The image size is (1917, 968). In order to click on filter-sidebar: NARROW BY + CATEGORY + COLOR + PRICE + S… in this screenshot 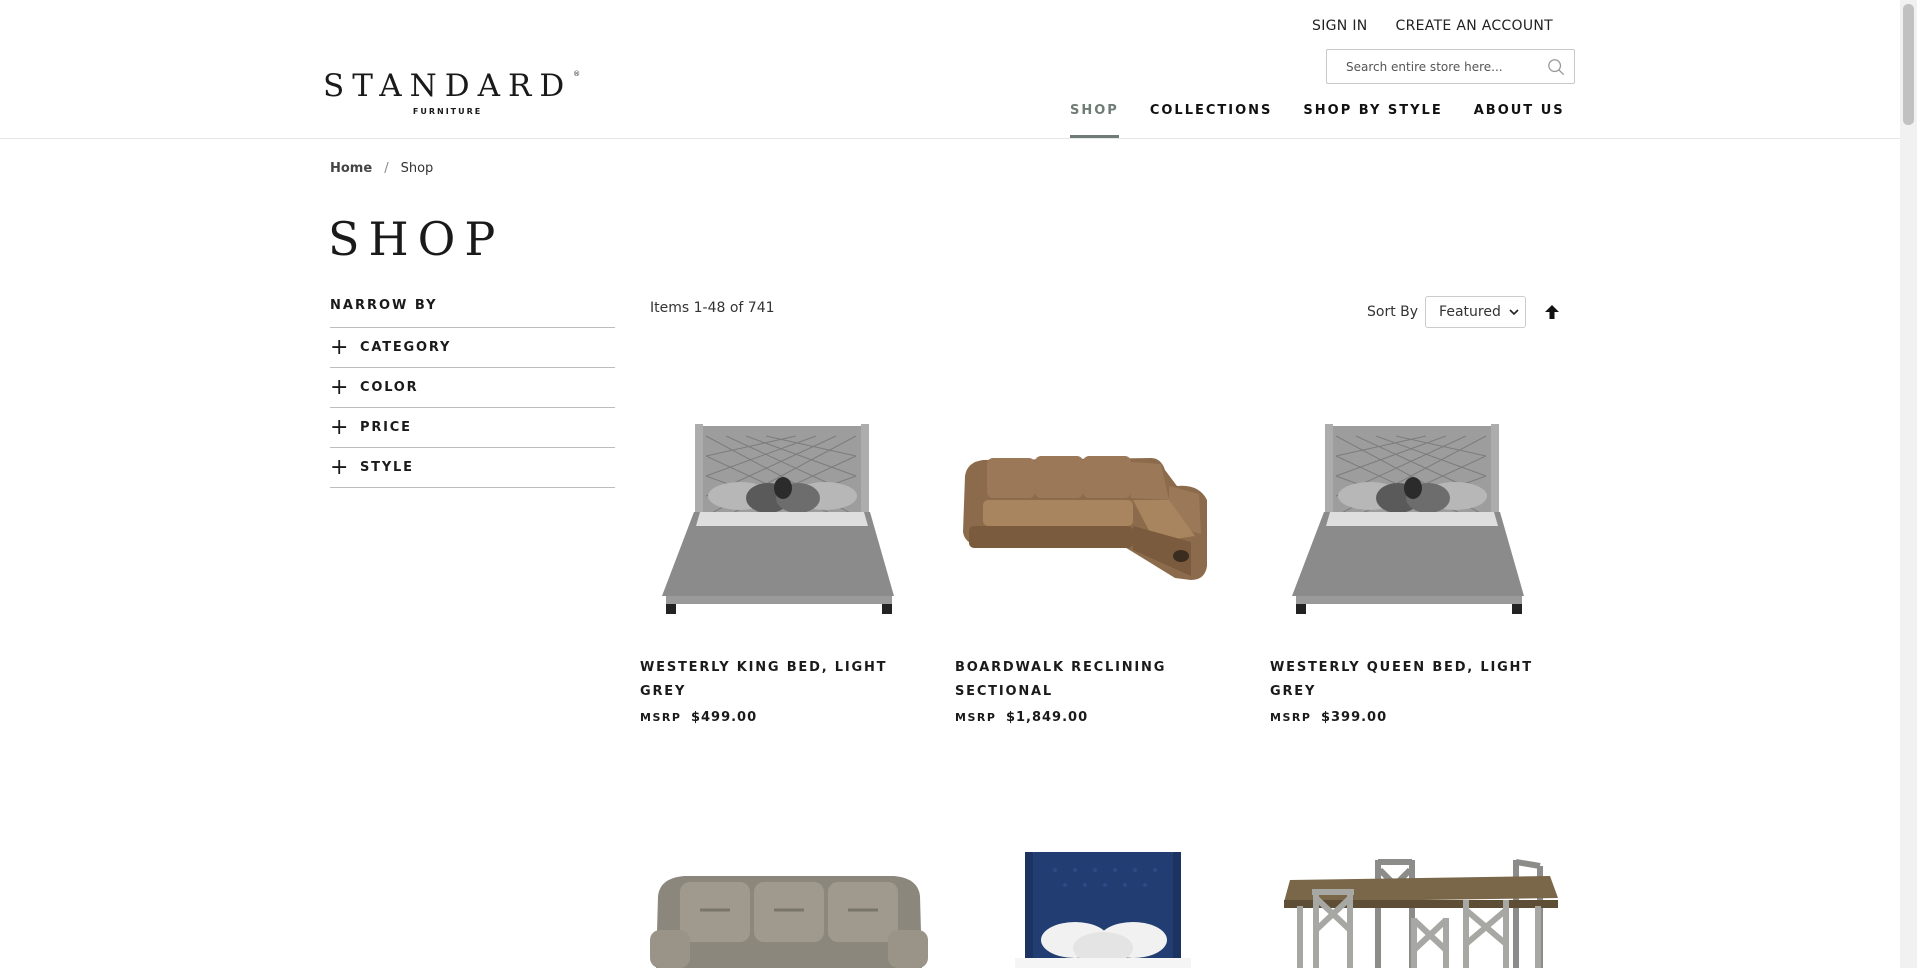, I will do `click(472, 393)`.